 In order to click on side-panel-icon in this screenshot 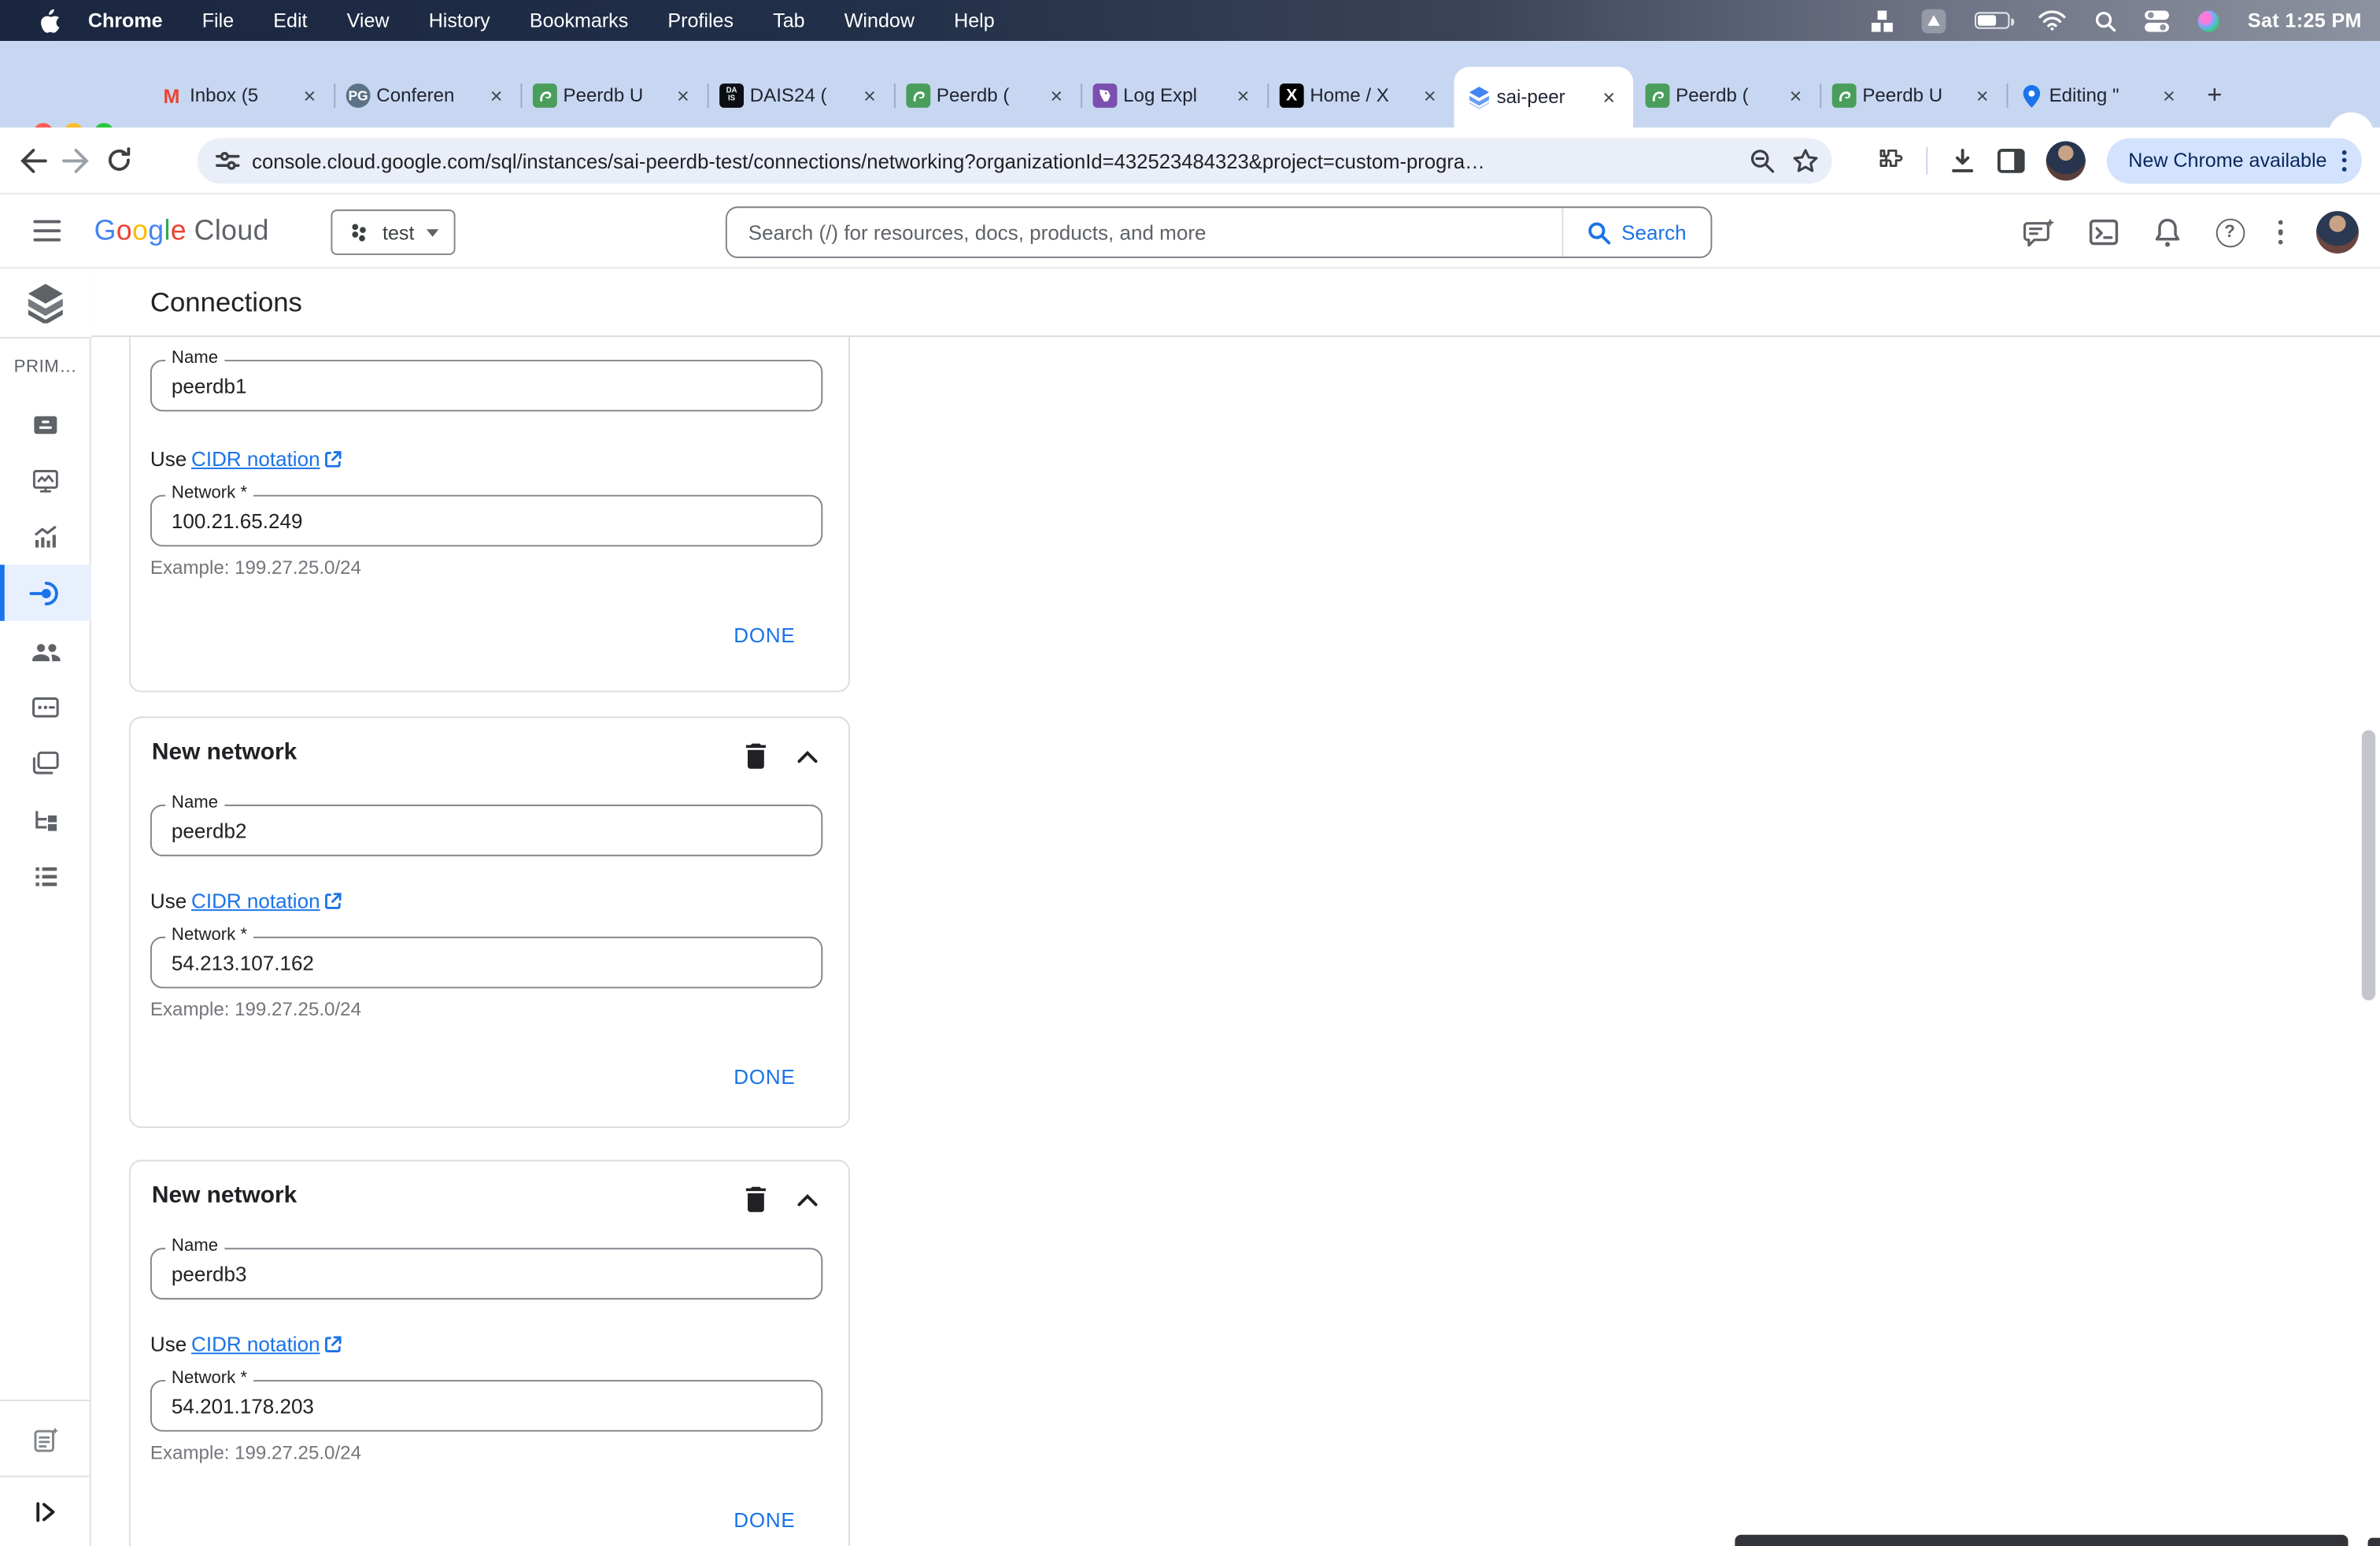, I will do `click(2012, 160)`.